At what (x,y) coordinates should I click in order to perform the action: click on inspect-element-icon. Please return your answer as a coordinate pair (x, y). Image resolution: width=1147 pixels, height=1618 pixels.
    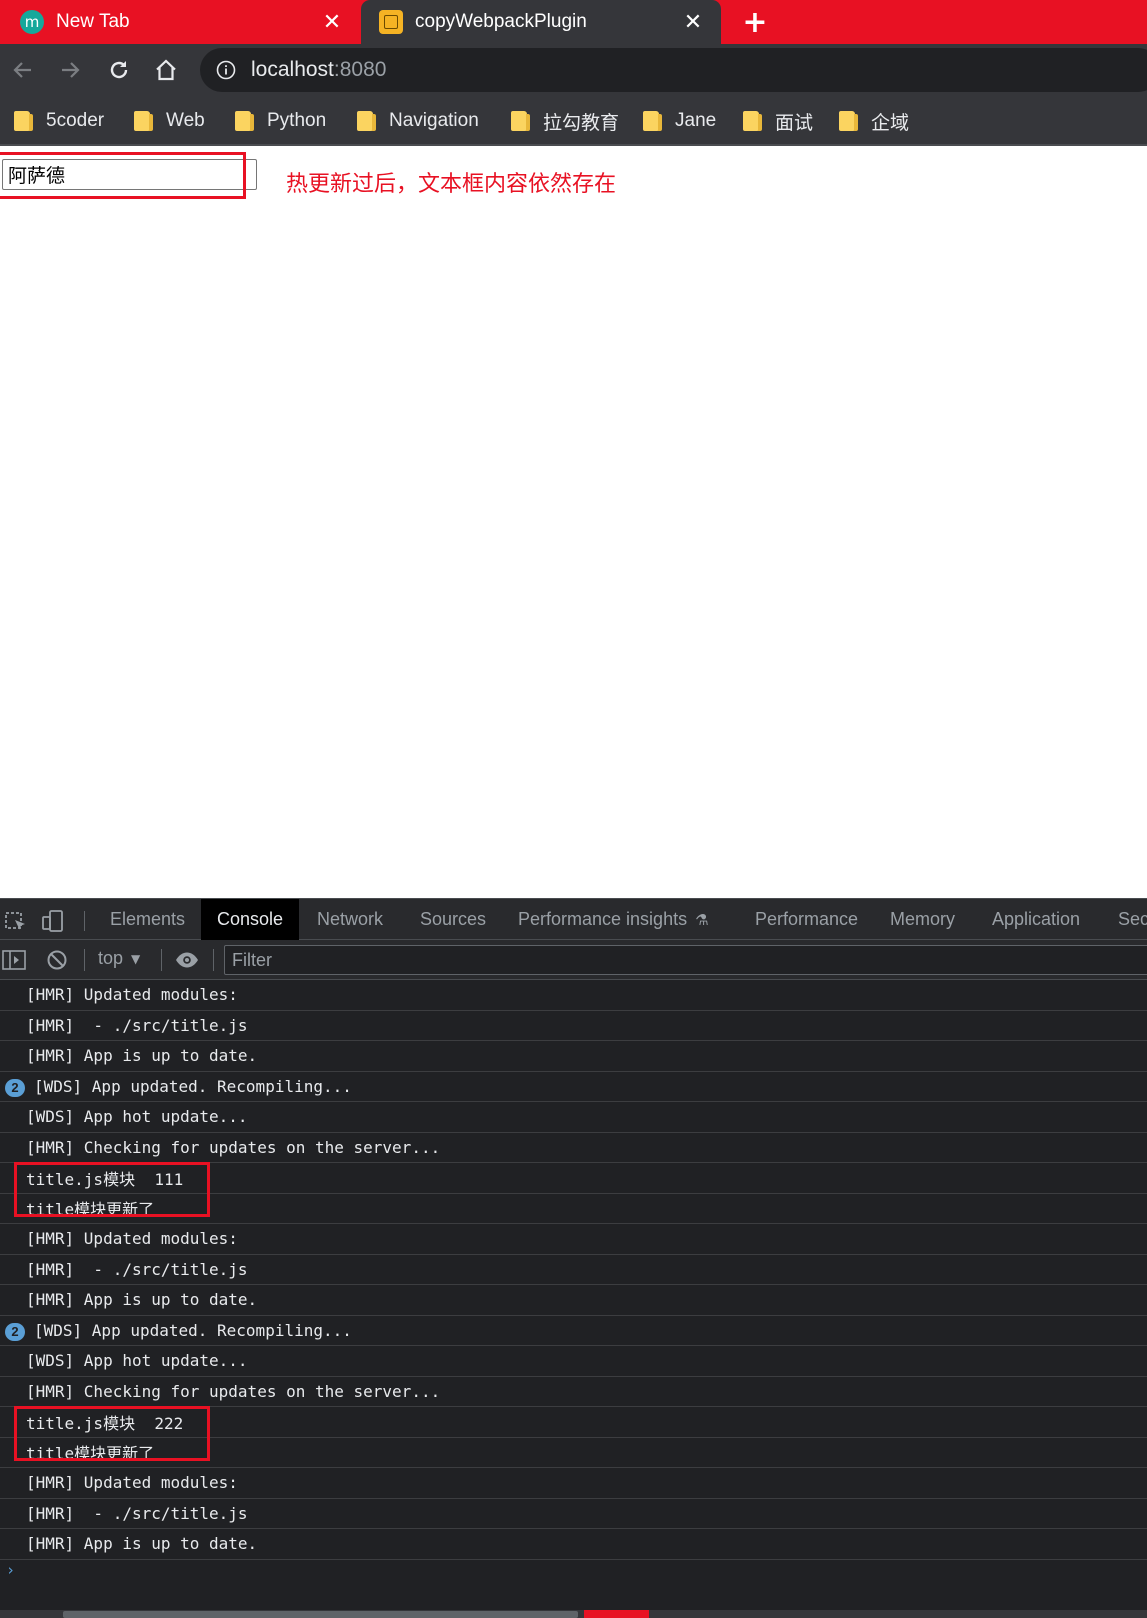
    Looking at the image, I should click on (16, 921).